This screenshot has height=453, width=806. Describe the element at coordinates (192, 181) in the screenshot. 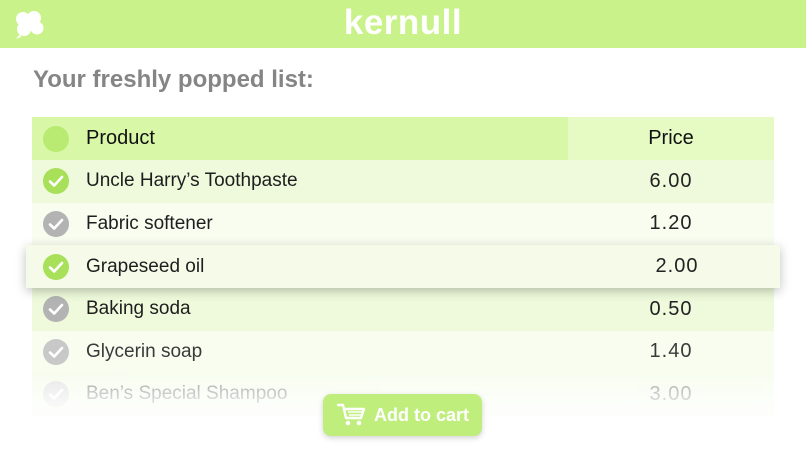

I see `product-name: Uncle Harry’s Toothpaste` at that location.